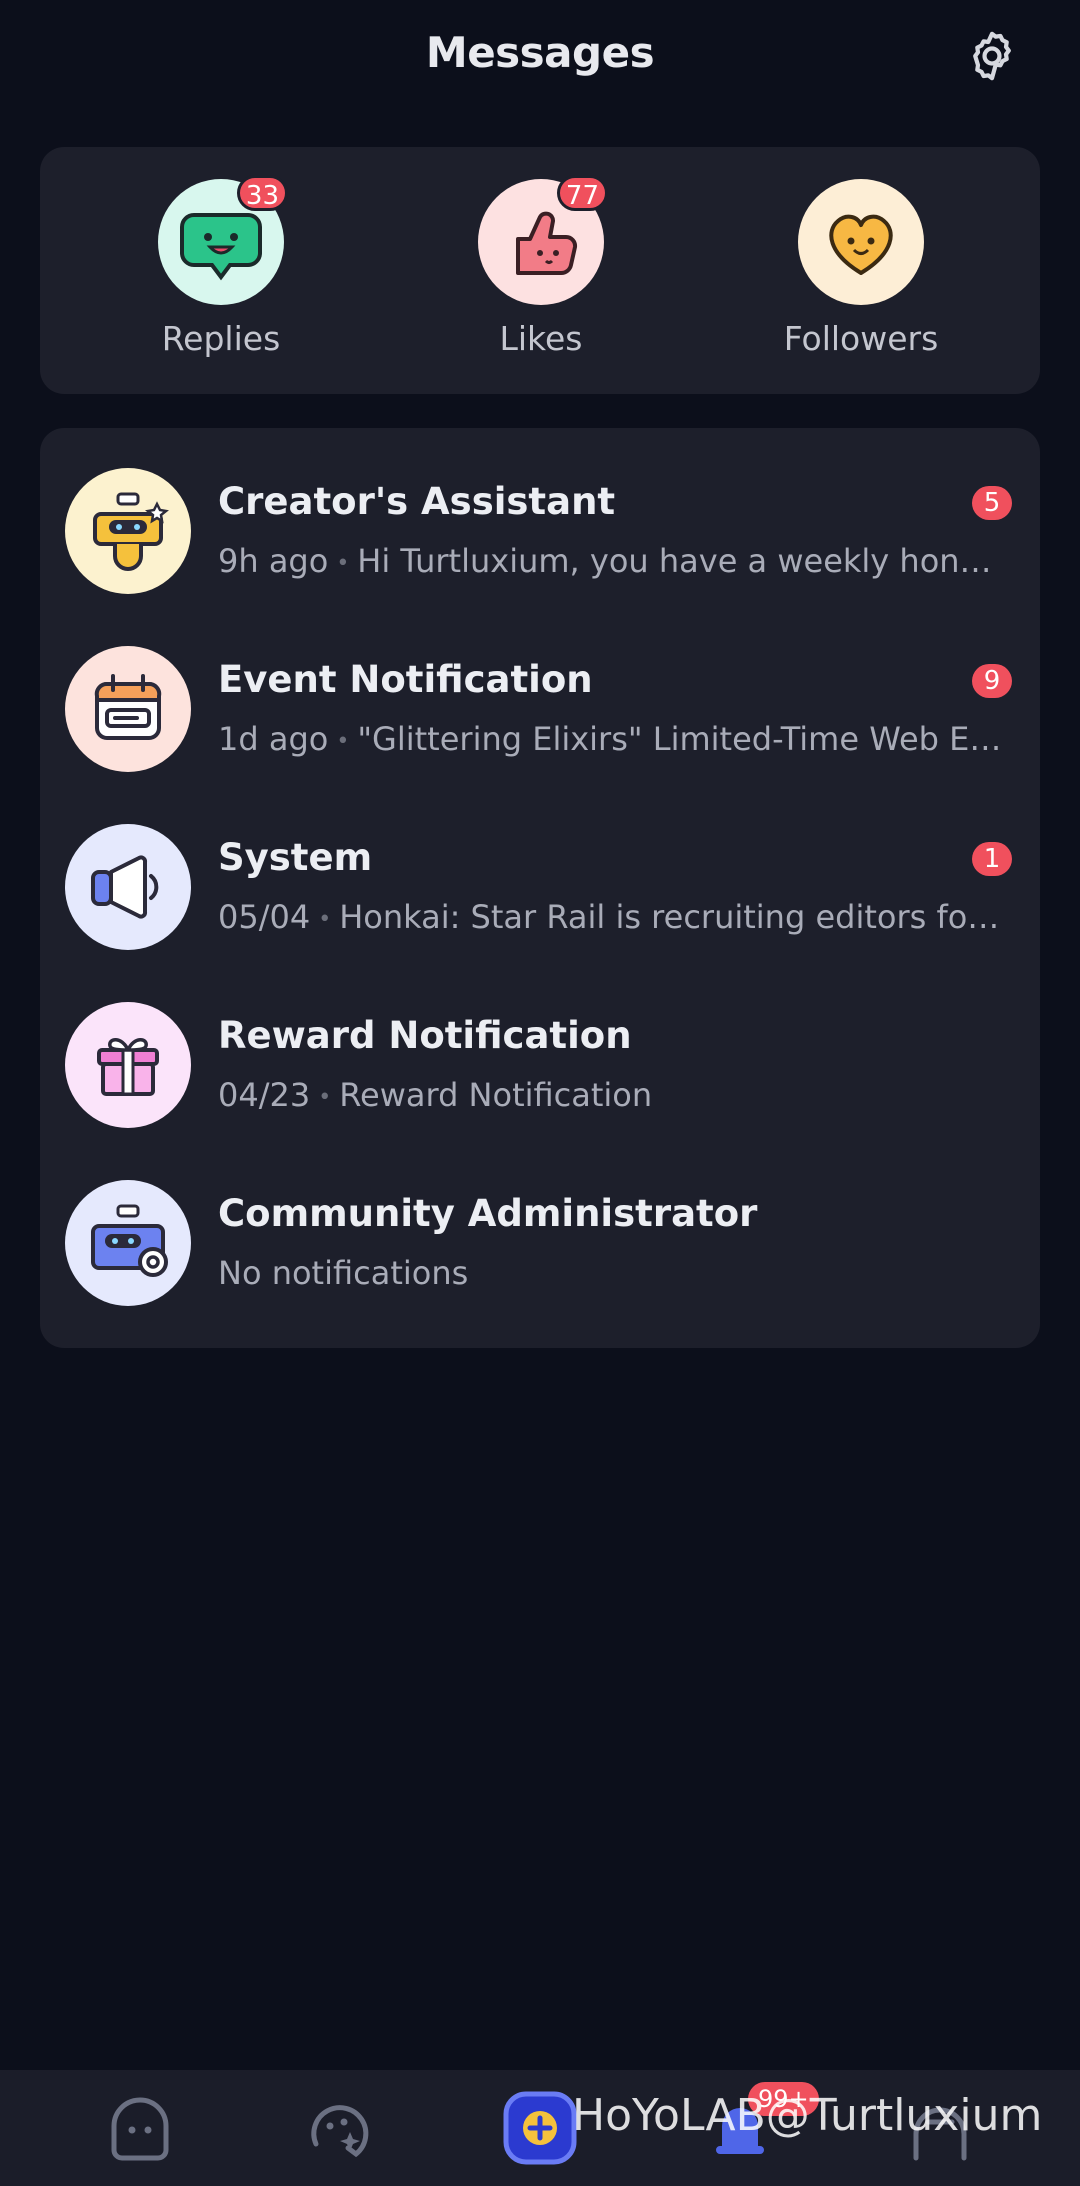 The width and height of the screenshot is (1080, 2186). What do you see at coordinates (295, 857) in the screenshot?
I see `system-title: System` at bounding box center [295, 857].